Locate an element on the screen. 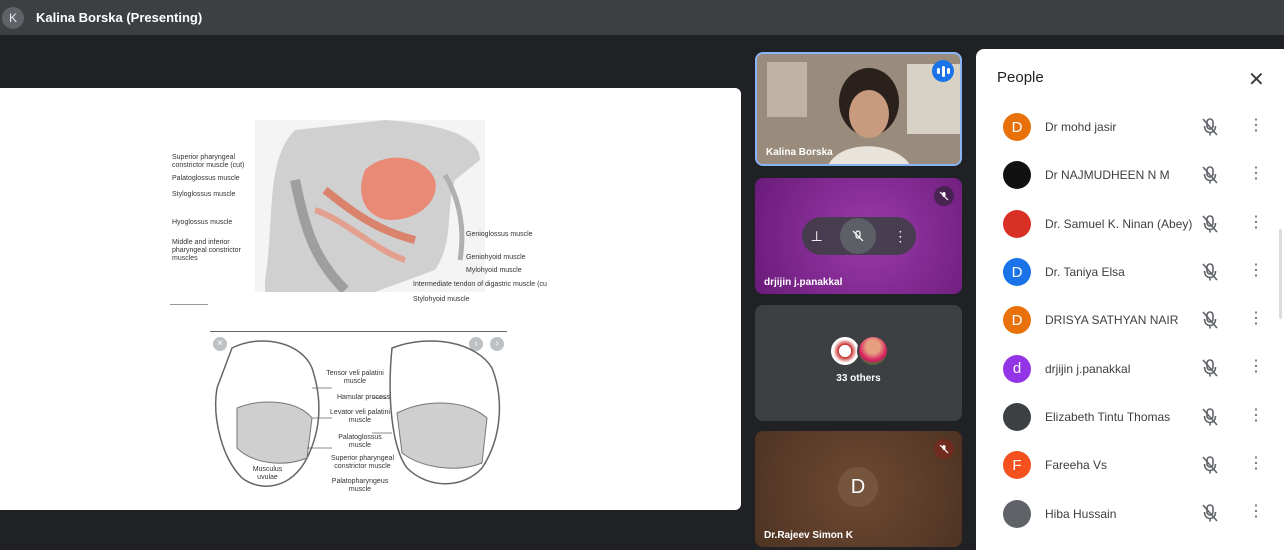 The image size is (1284, 550). participant-name: drjijin j.panakkal is located at coordinates (1088, 368).